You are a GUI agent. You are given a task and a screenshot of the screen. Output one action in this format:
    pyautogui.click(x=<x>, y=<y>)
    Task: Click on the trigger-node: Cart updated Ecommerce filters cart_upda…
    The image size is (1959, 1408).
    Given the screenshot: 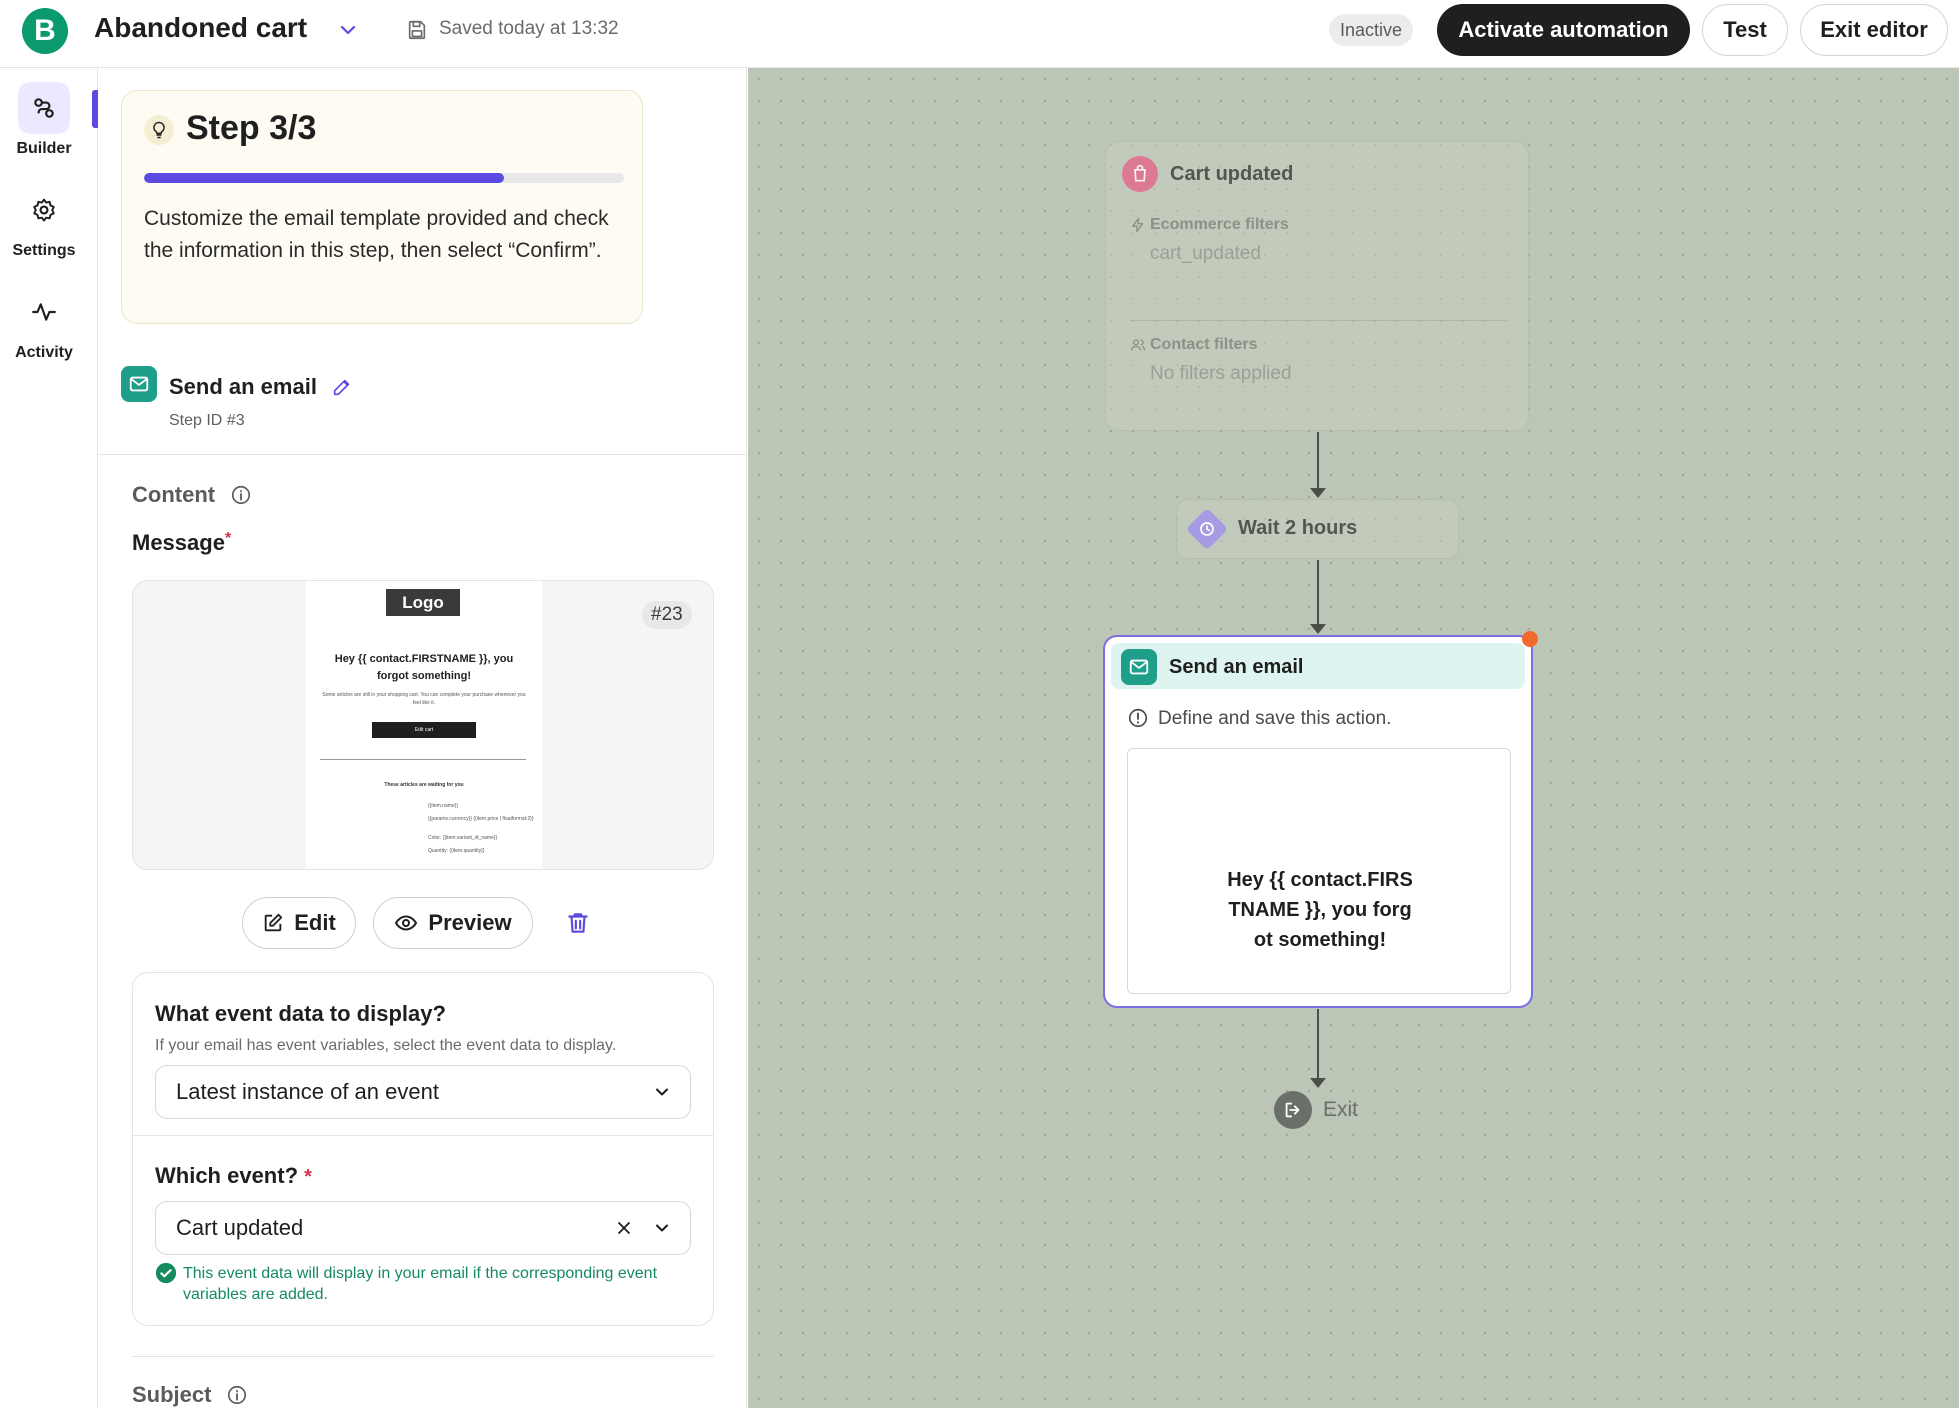 What is the action you would take?
    pyautogui.click(x=1317, y=286)
    